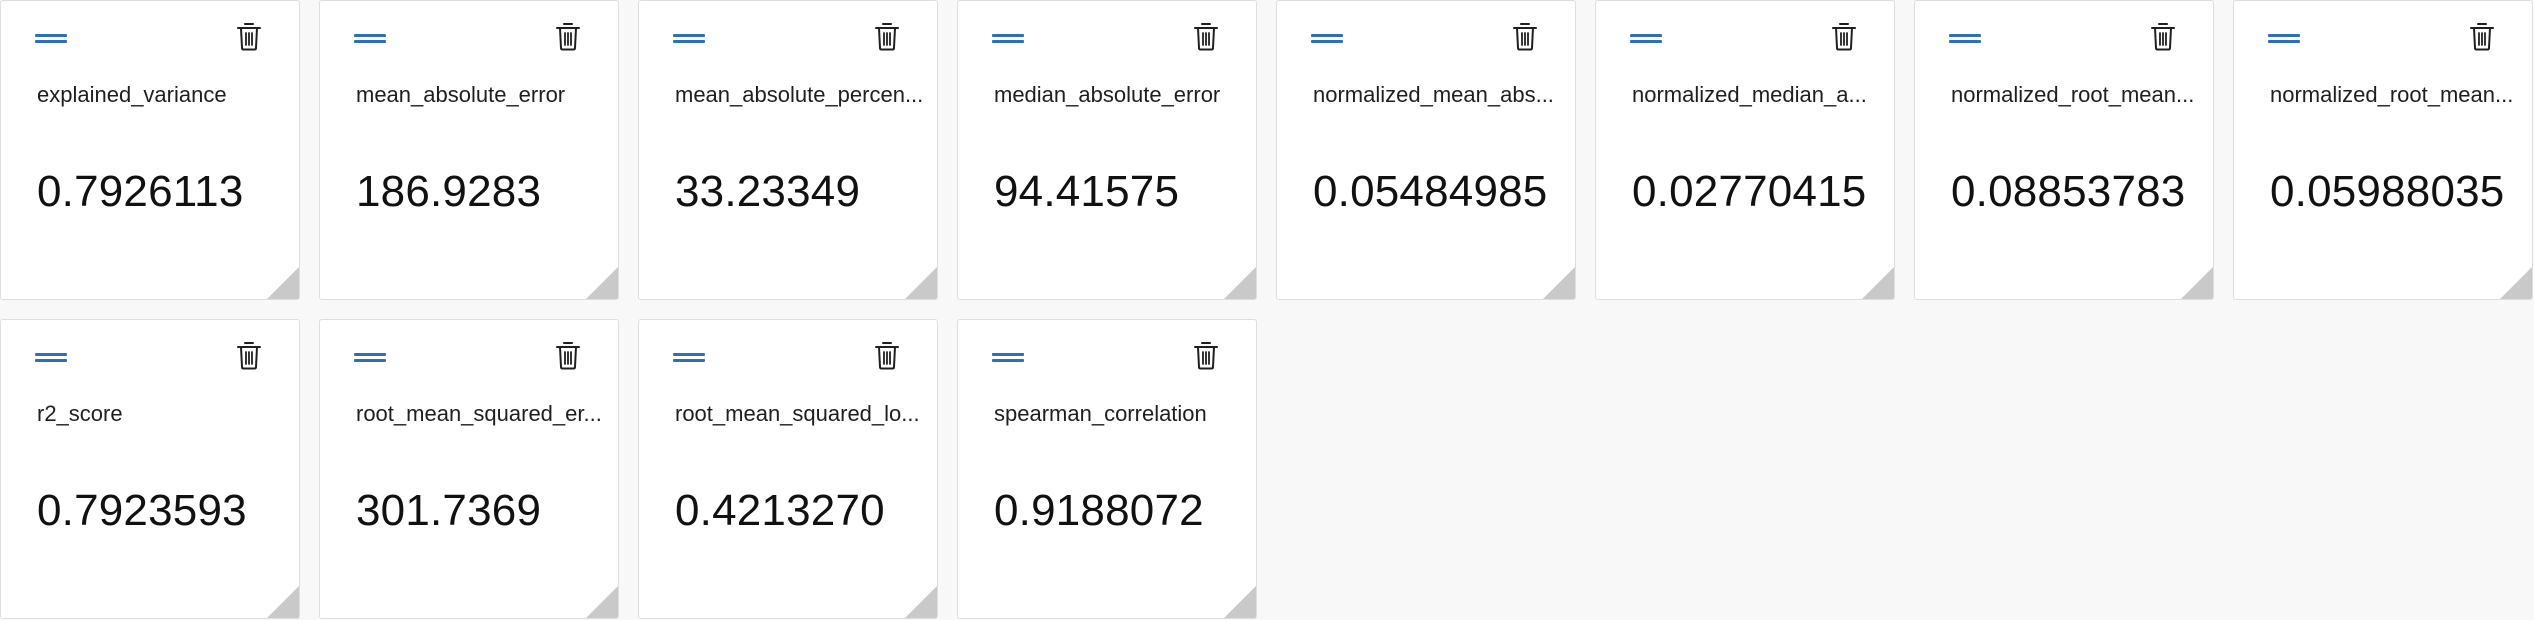 The height and width of the screenshot is (620, 2534). I want to click on metric-value: 0.05484985, so click(1430, 191).